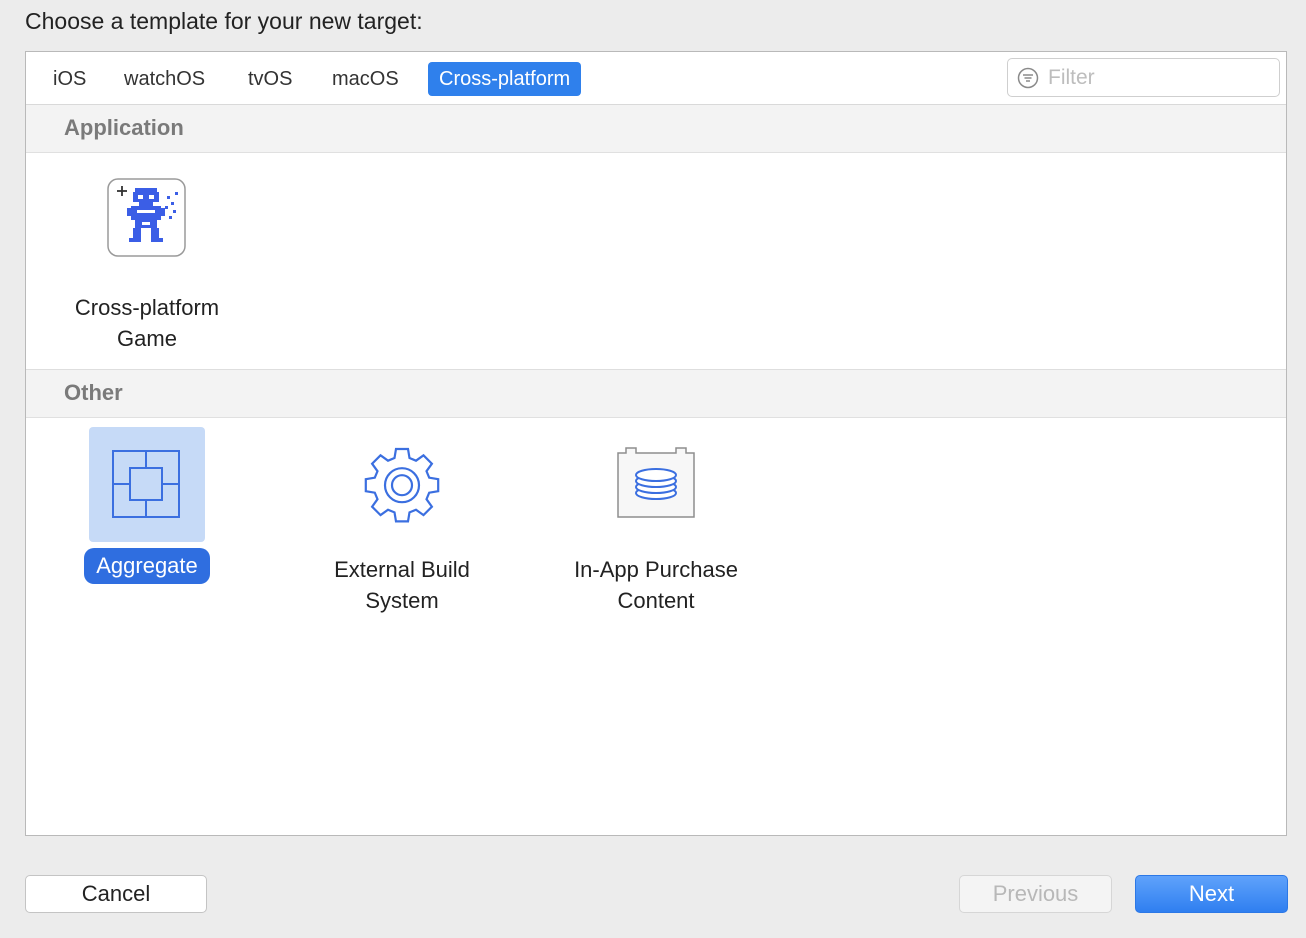  What do you see at coordinates (164, 79) in the screenshot?
I see `tab-watchos: watchOS` at bounding box center [164, 79].